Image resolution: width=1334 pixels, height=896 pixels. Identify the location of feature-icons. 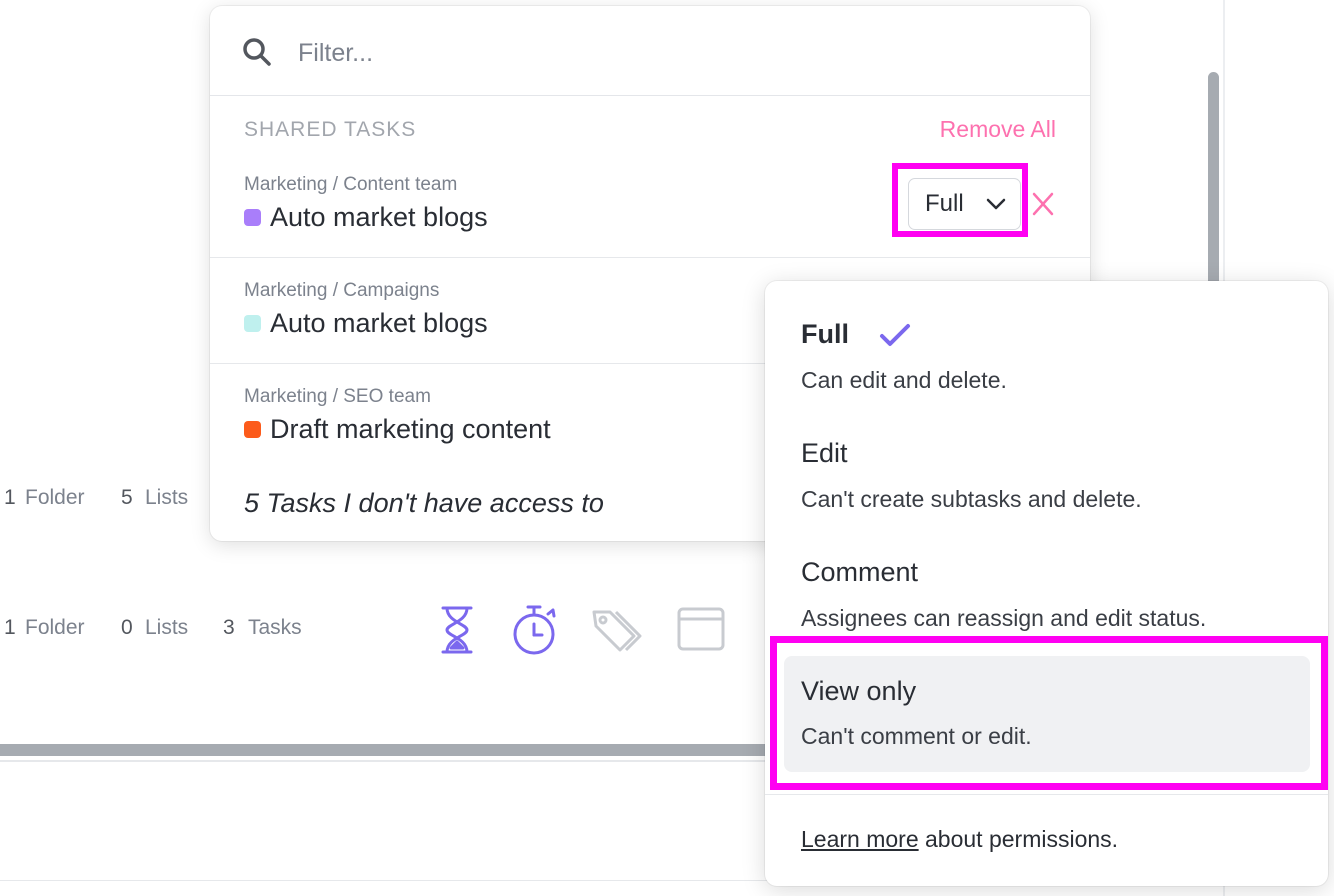
(586, 630).